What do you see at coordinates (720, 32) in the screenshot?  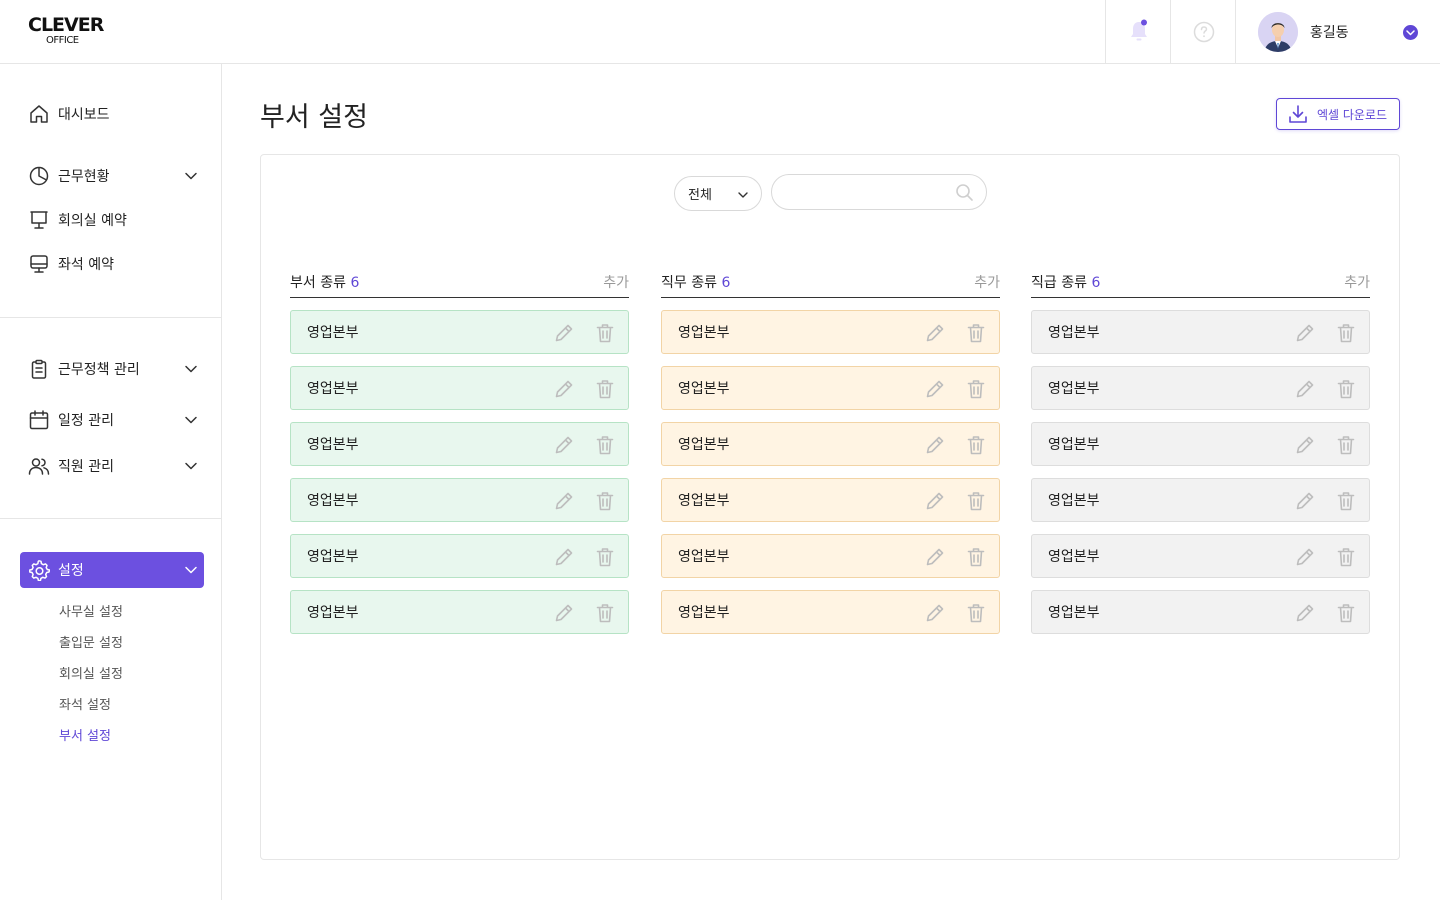 I see `top-header: CLEVER OFFICE 홍길동` at bounding box center [720, 32].